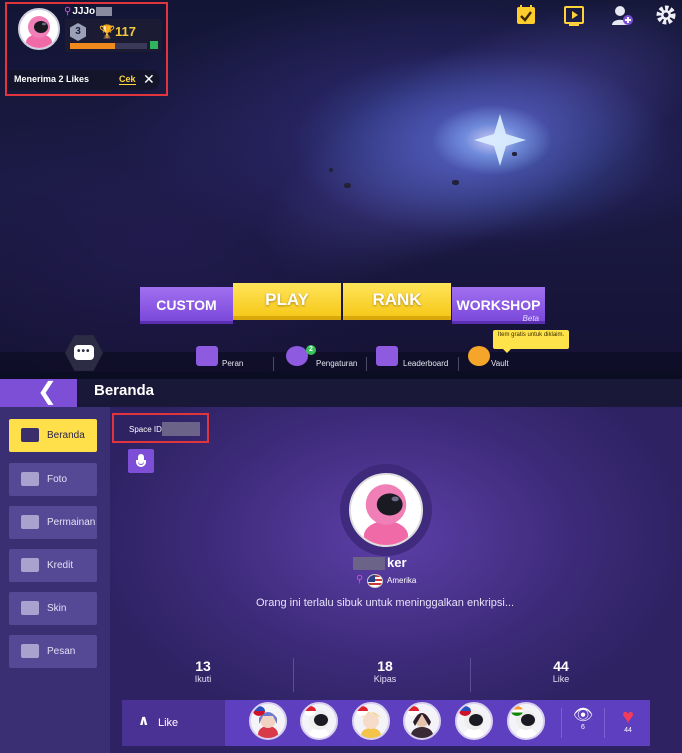  What do you see at coordinates (628, 730) in the screenshot?
I see `likes-count: 44` at bounding box center [628, 730].